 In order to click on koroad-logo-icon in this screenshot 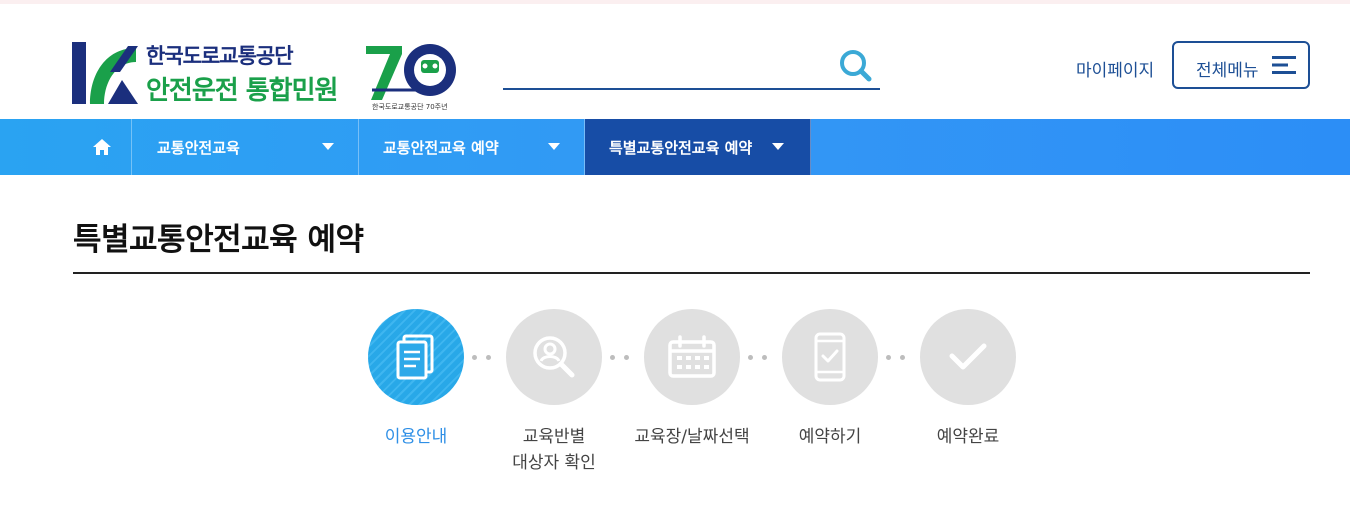, I will do `click(105, 73)`.